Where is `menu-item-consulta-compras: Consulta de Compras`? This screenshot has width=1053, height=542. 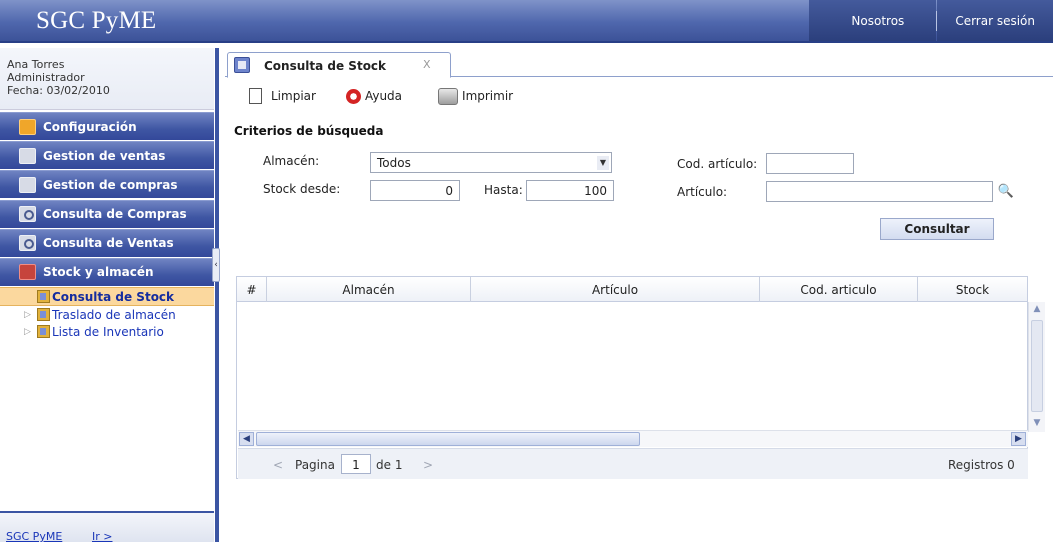
menu-item-consulta-compras: Consulta de Compras is located at coordinates (107, 213).